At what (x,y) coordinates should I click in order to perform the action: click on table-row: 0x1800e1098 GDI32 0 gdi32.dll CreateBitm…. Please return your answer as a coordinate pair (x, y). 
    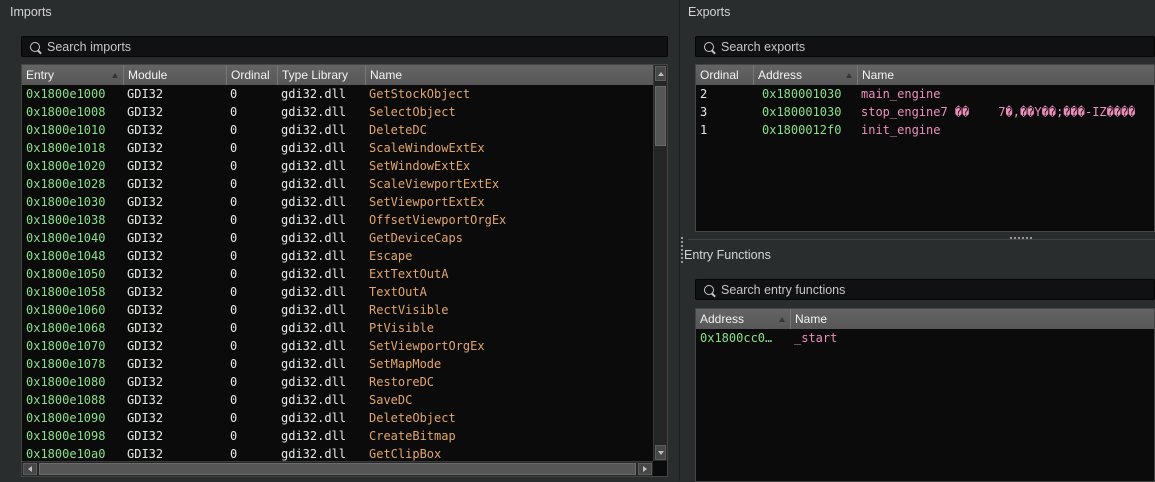
    Looking at the image, I should click on (337, 436).